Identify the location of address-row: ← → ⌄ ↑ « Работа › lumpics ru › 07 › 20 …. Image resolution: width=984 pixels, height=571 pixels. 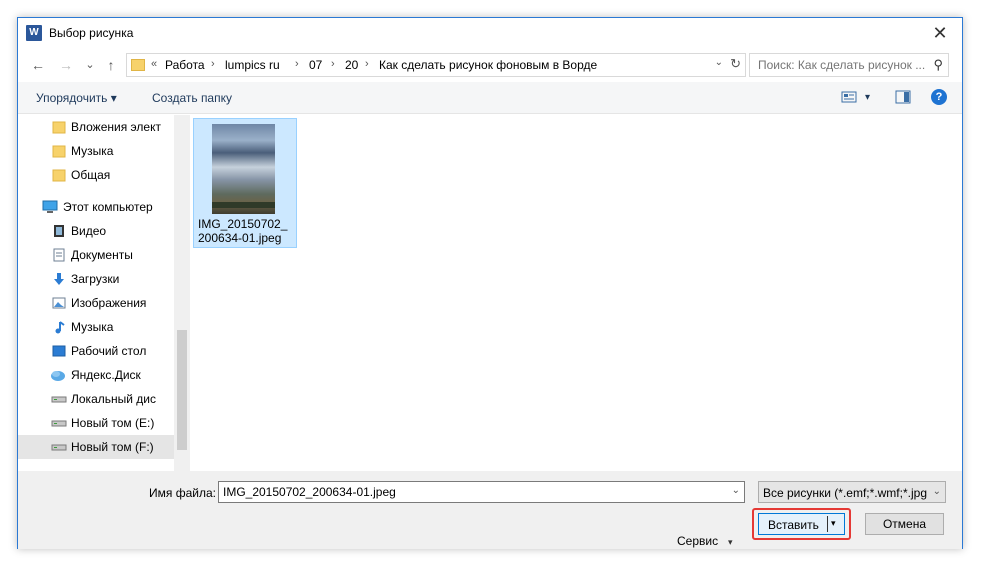
(490, 65).